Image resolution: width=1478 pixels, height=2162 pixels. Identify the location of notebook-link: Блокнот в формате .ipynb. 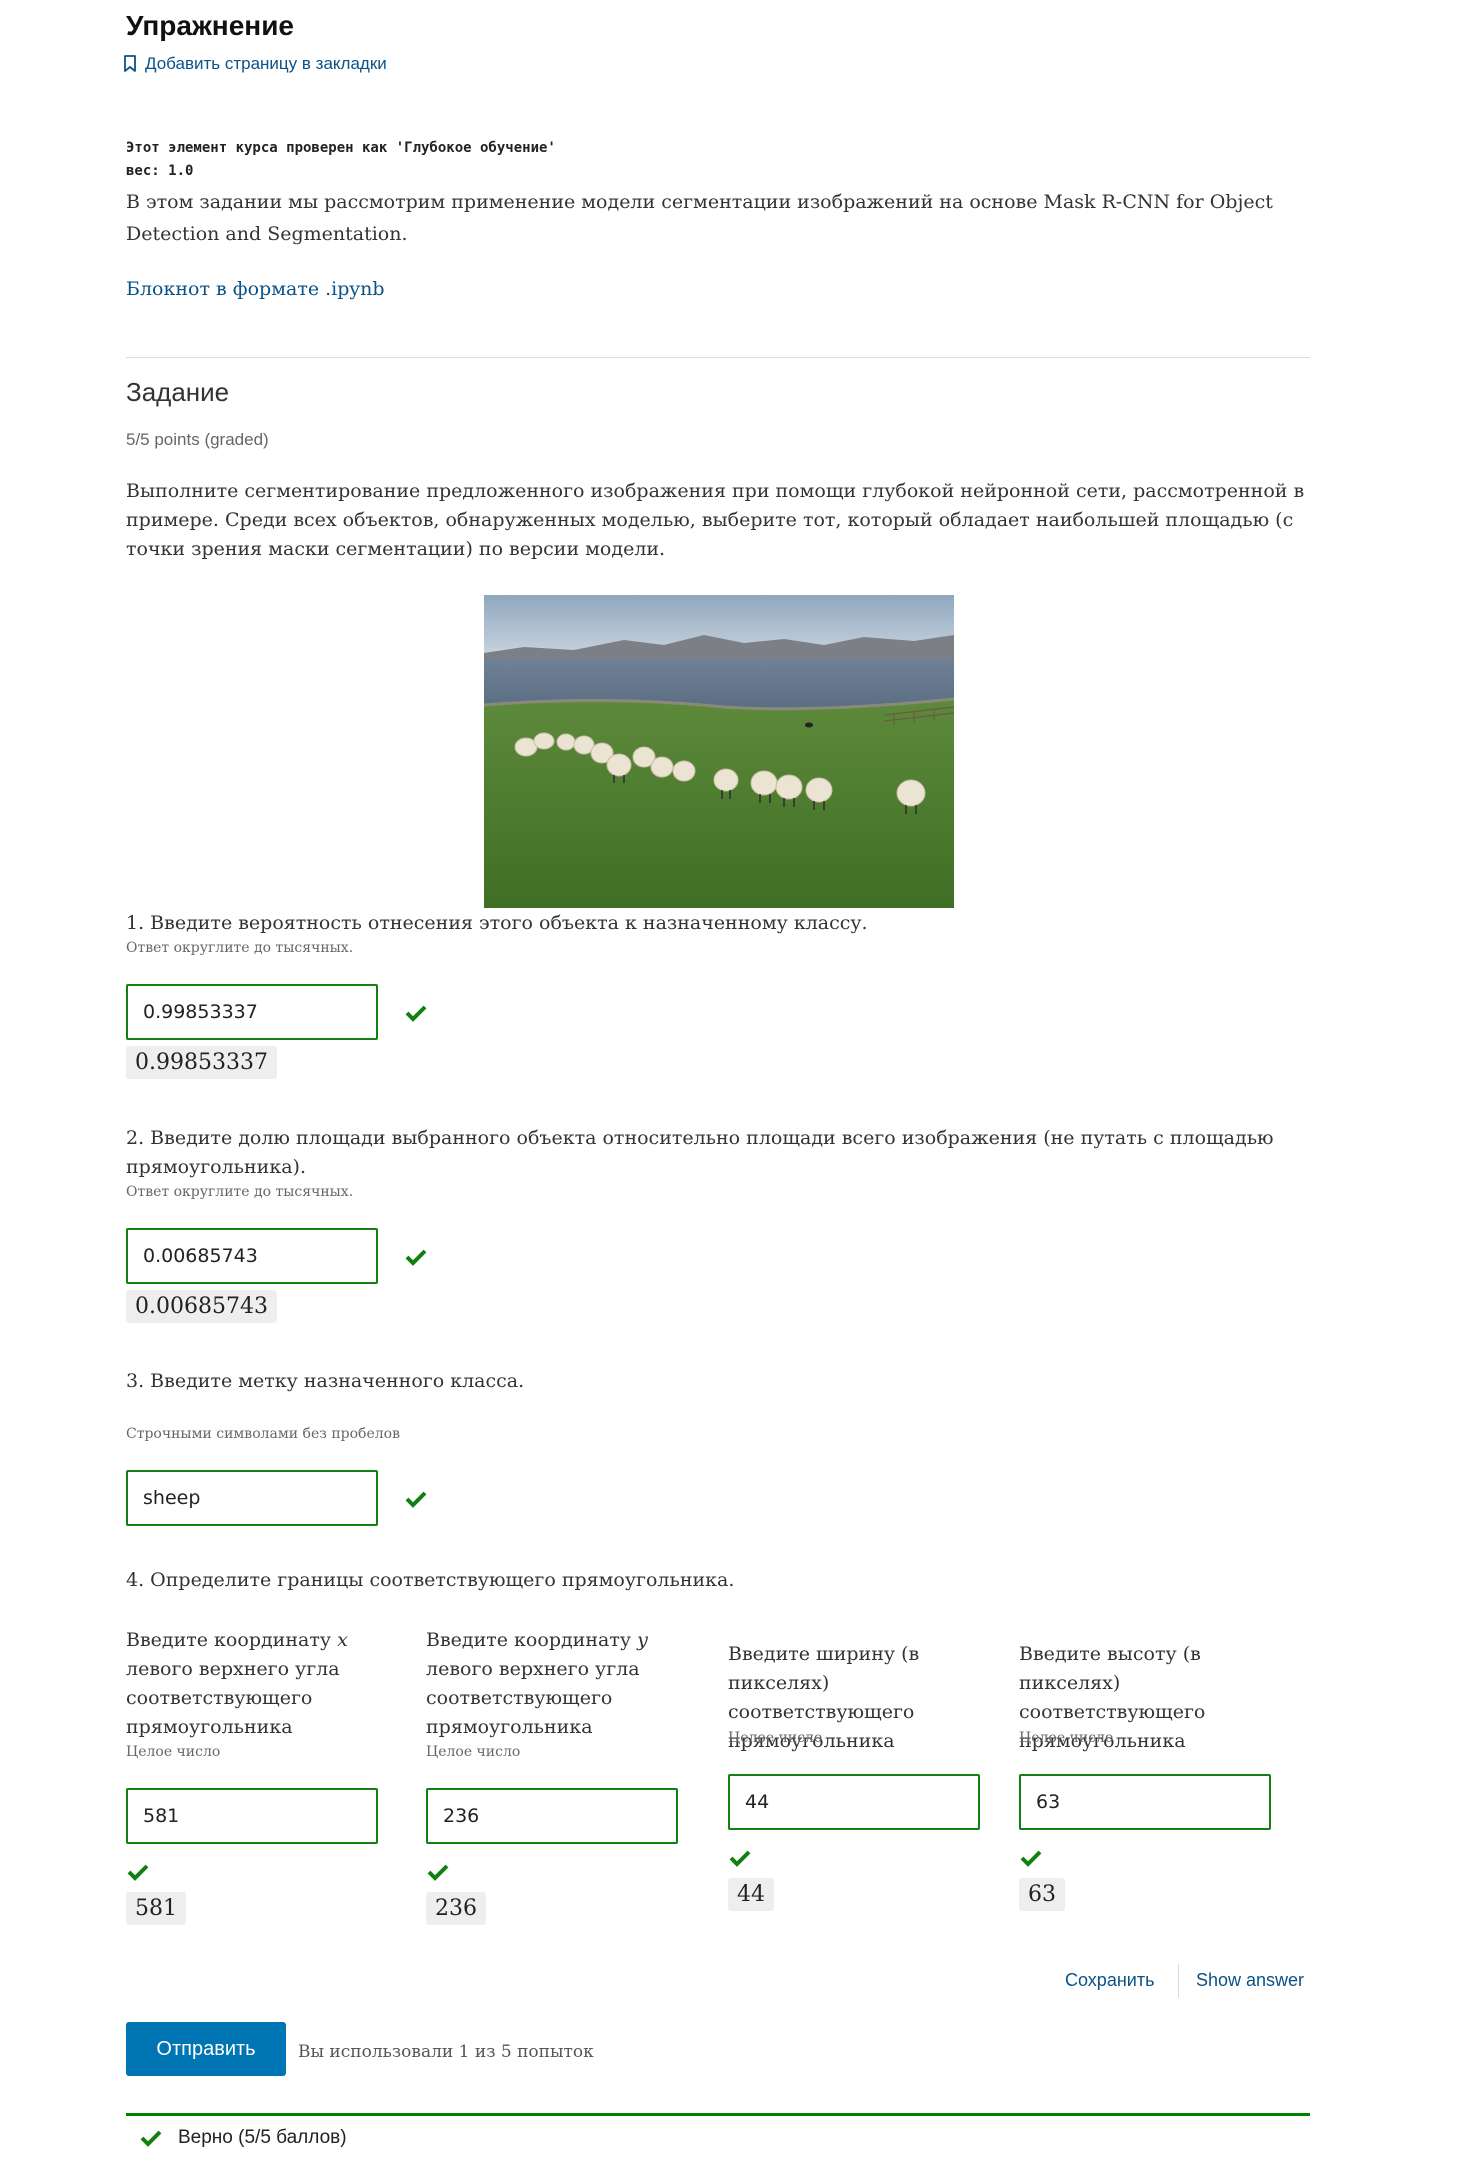
(255, 289).